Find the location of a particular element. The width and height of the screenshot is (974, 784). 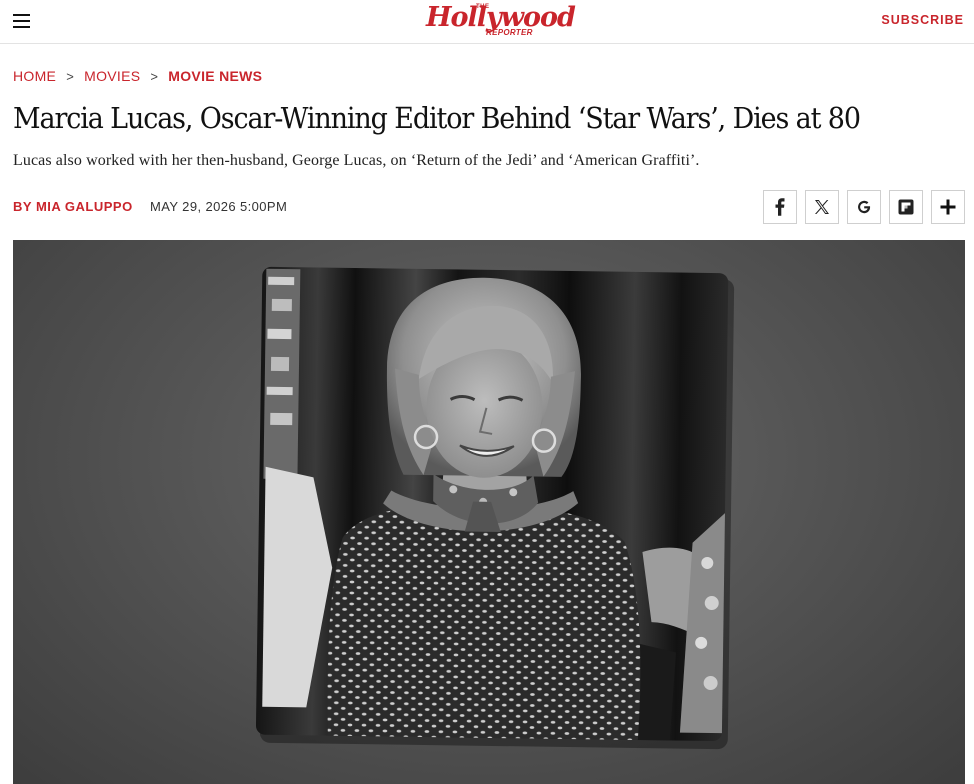

facebook-icon is located at coordinates (780, 207).